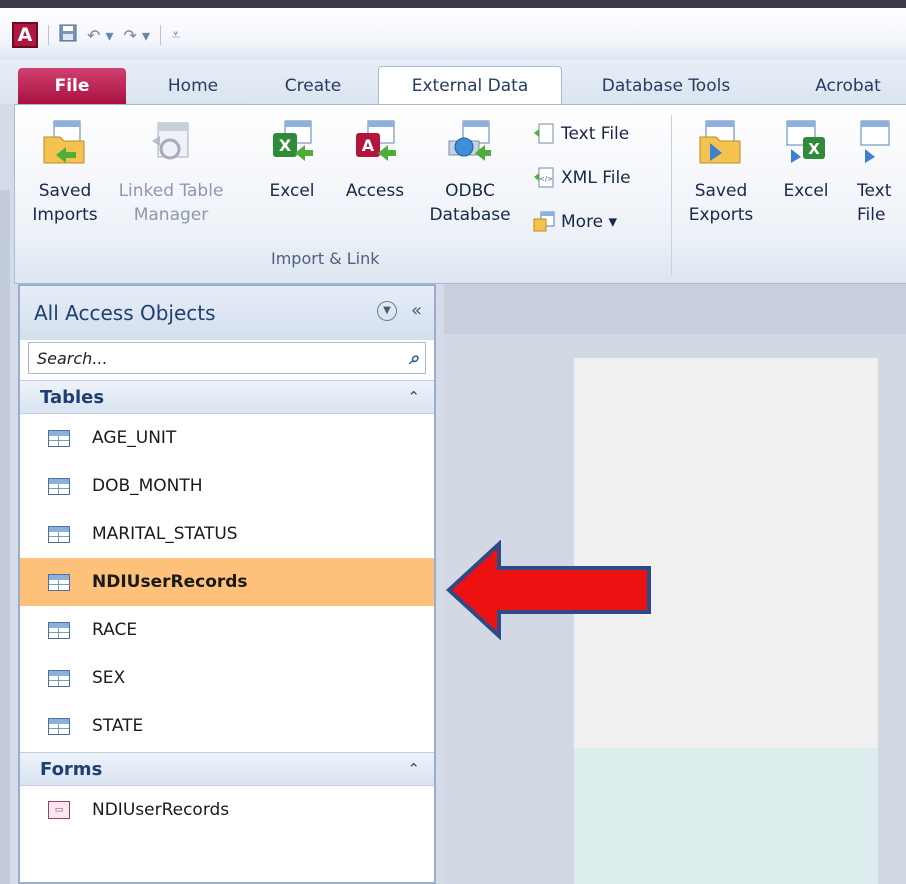 This screenshot has width=906, height=884. I want to click on saved-exports-icon, so click(721, 142).